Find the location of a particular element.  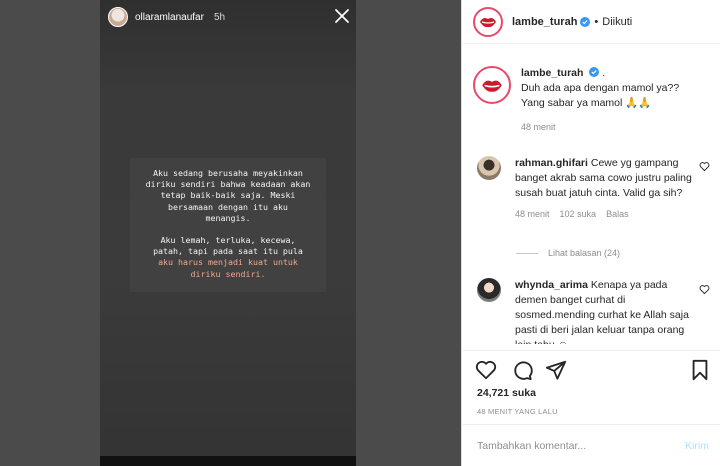

add-comment-input is located at coordinates (572, 446).